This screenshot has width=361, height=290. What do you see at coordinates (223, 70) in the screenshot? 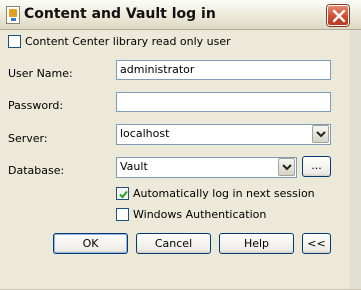
I see `username-field: administrator` at bounding box center [223, 70].